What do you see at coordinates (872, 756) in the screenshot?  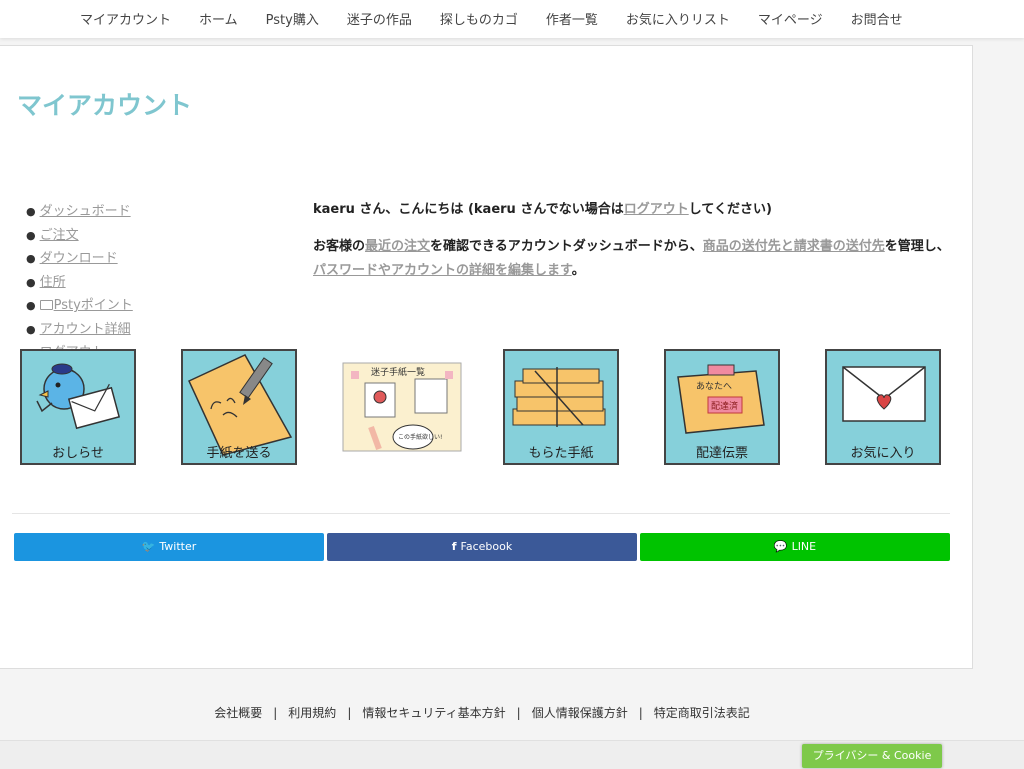 I see `privacy-cookie-button: プライバシー & Cookie` at bounding box center [872, 756].